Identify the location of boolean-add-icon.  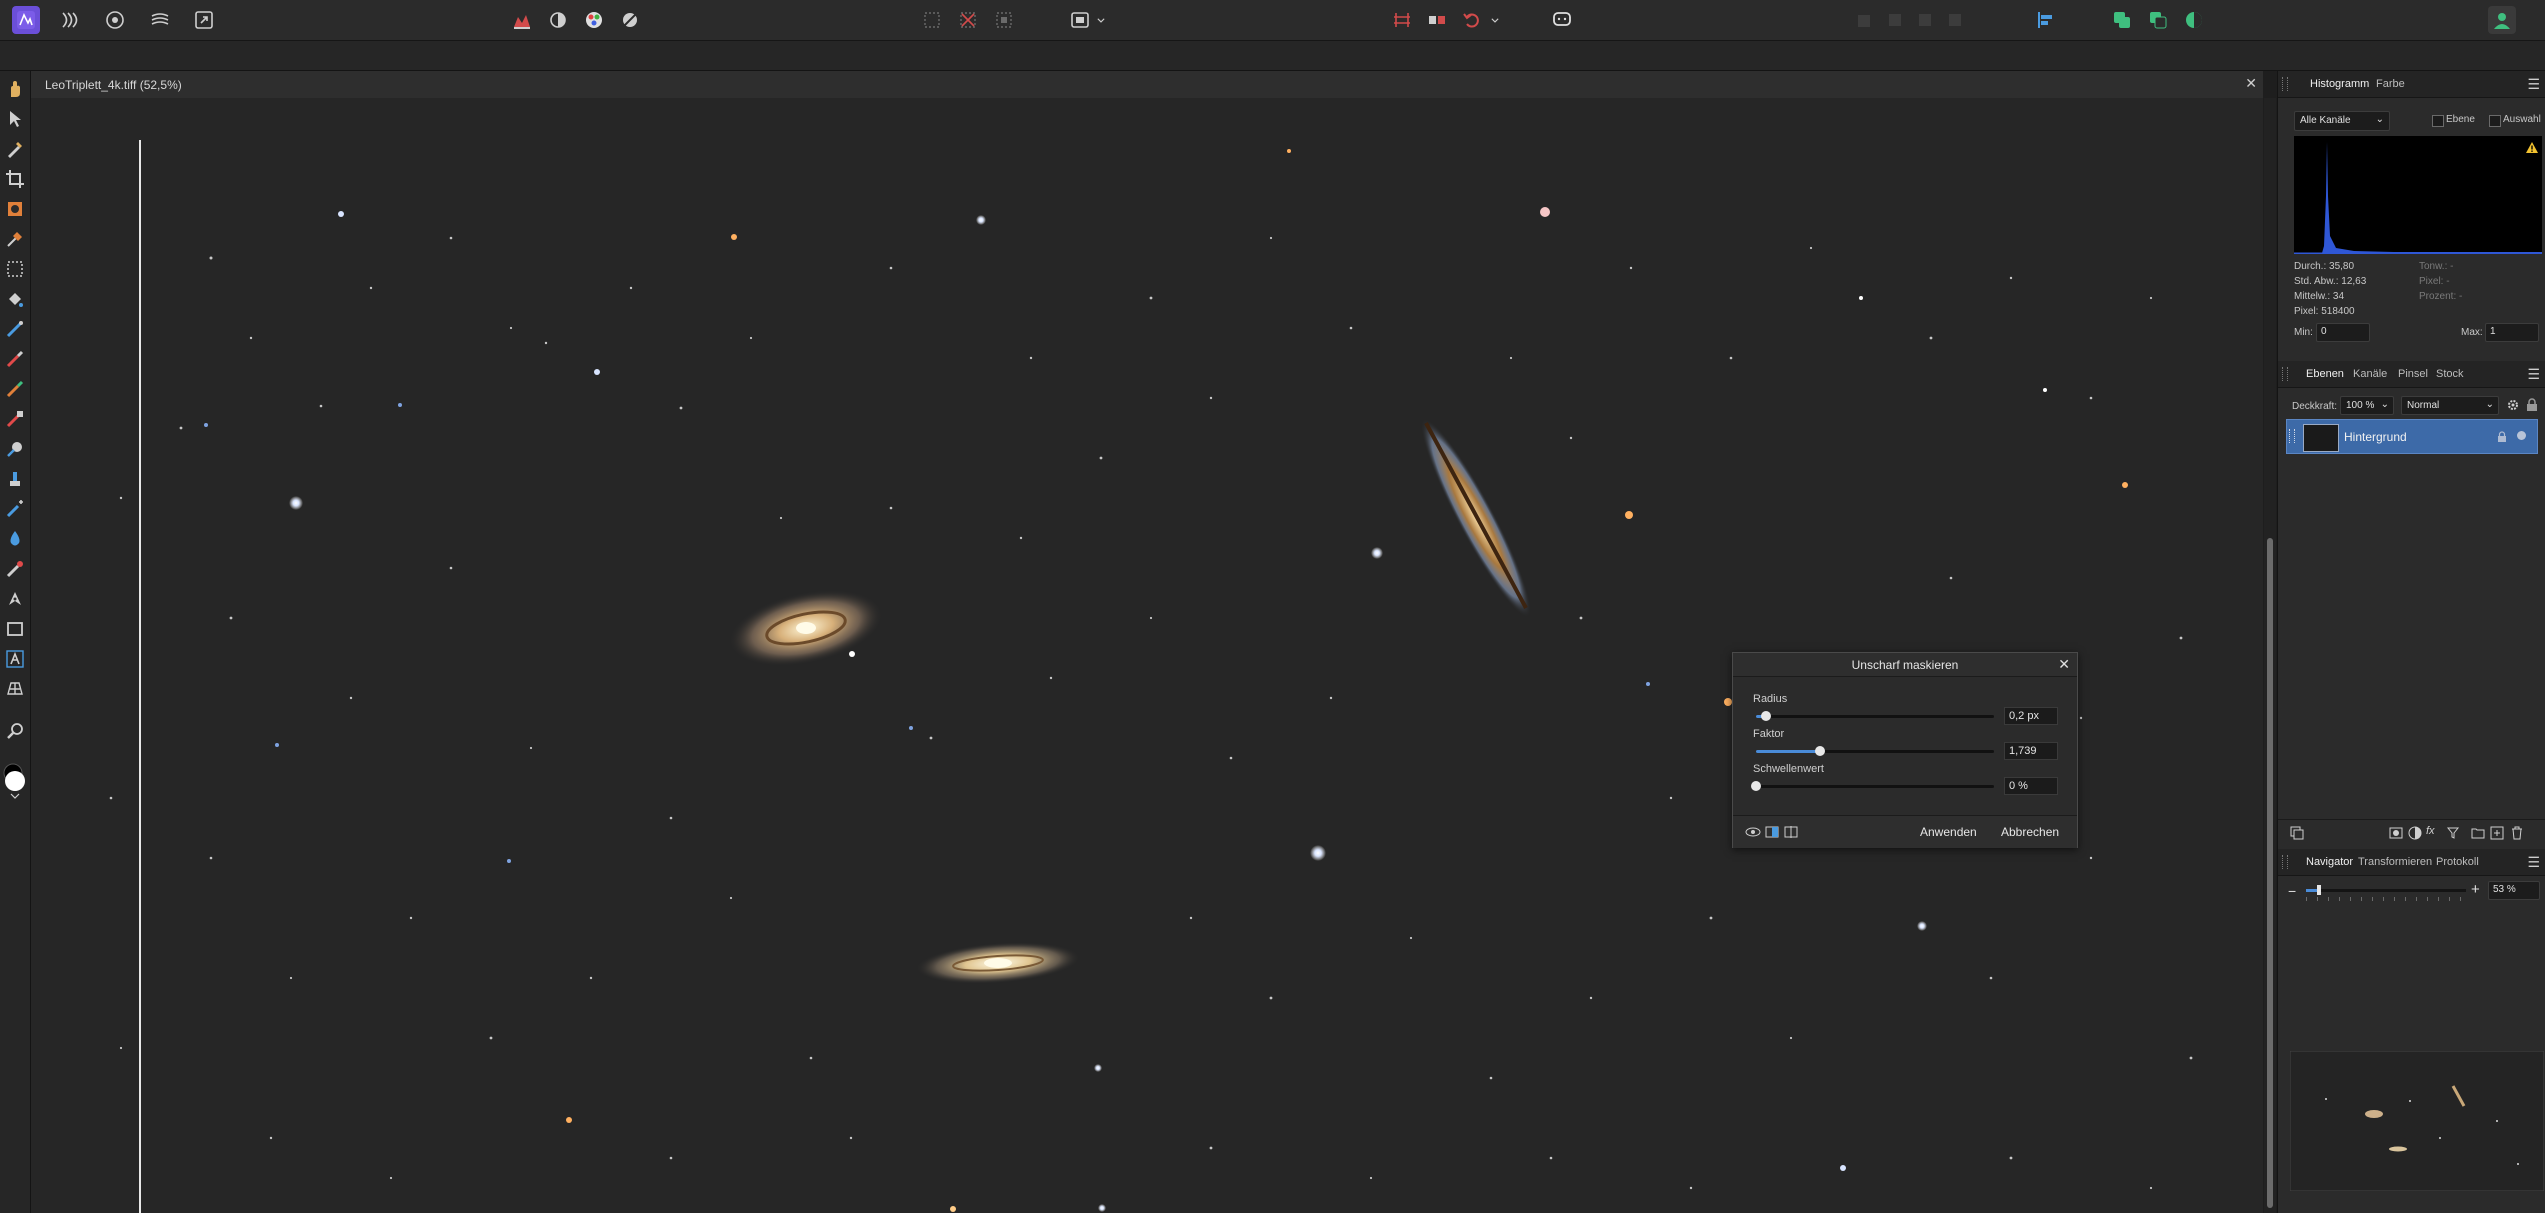
(2122, 20).